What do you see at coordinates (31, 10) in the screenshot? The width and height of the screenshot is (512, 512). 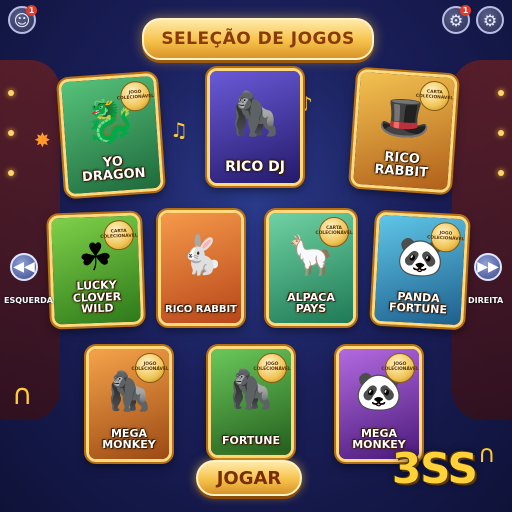 I see `notification-badge: 1` at bounding box center [31, 10].